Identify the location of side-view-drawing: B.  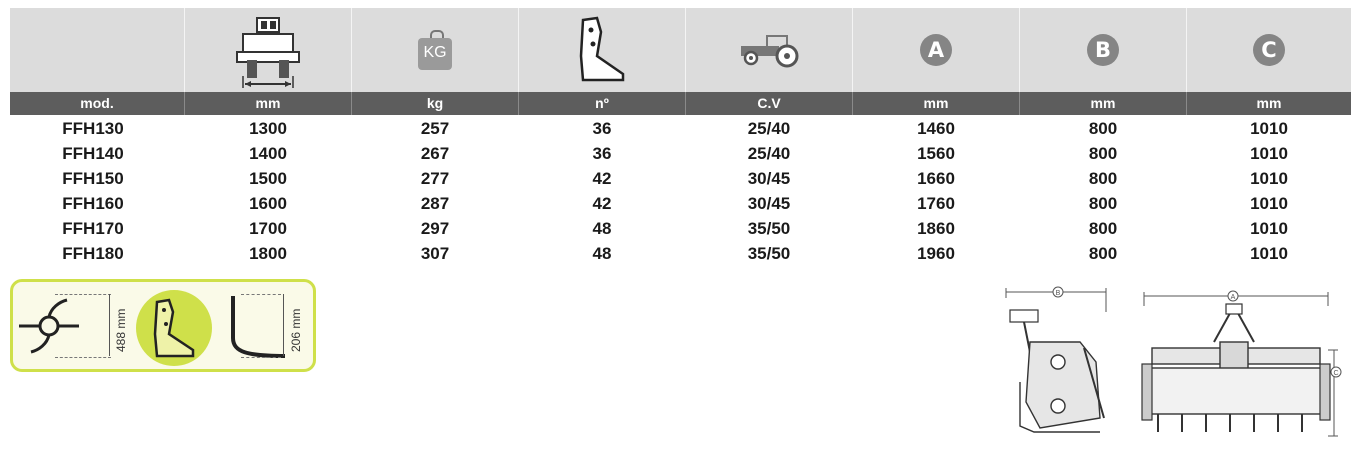
(1056, 359).